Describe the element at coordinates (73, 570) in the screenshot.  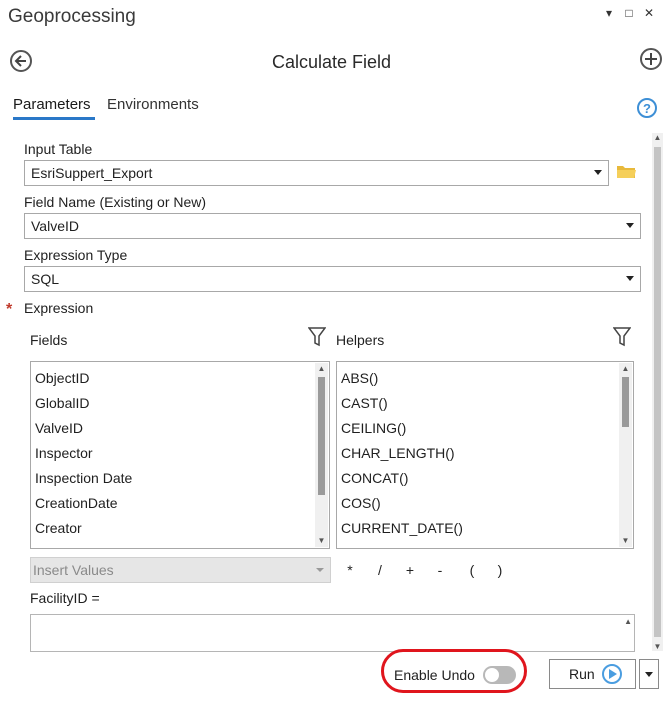
I see `insert-values-text: Insert Values` at that location.